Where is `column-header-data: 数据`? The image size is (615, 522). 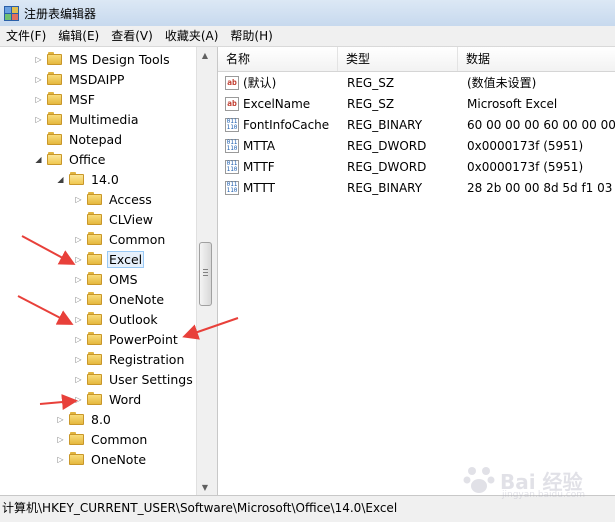
column-header-data: 数据 is located at coordinates (536, 59).